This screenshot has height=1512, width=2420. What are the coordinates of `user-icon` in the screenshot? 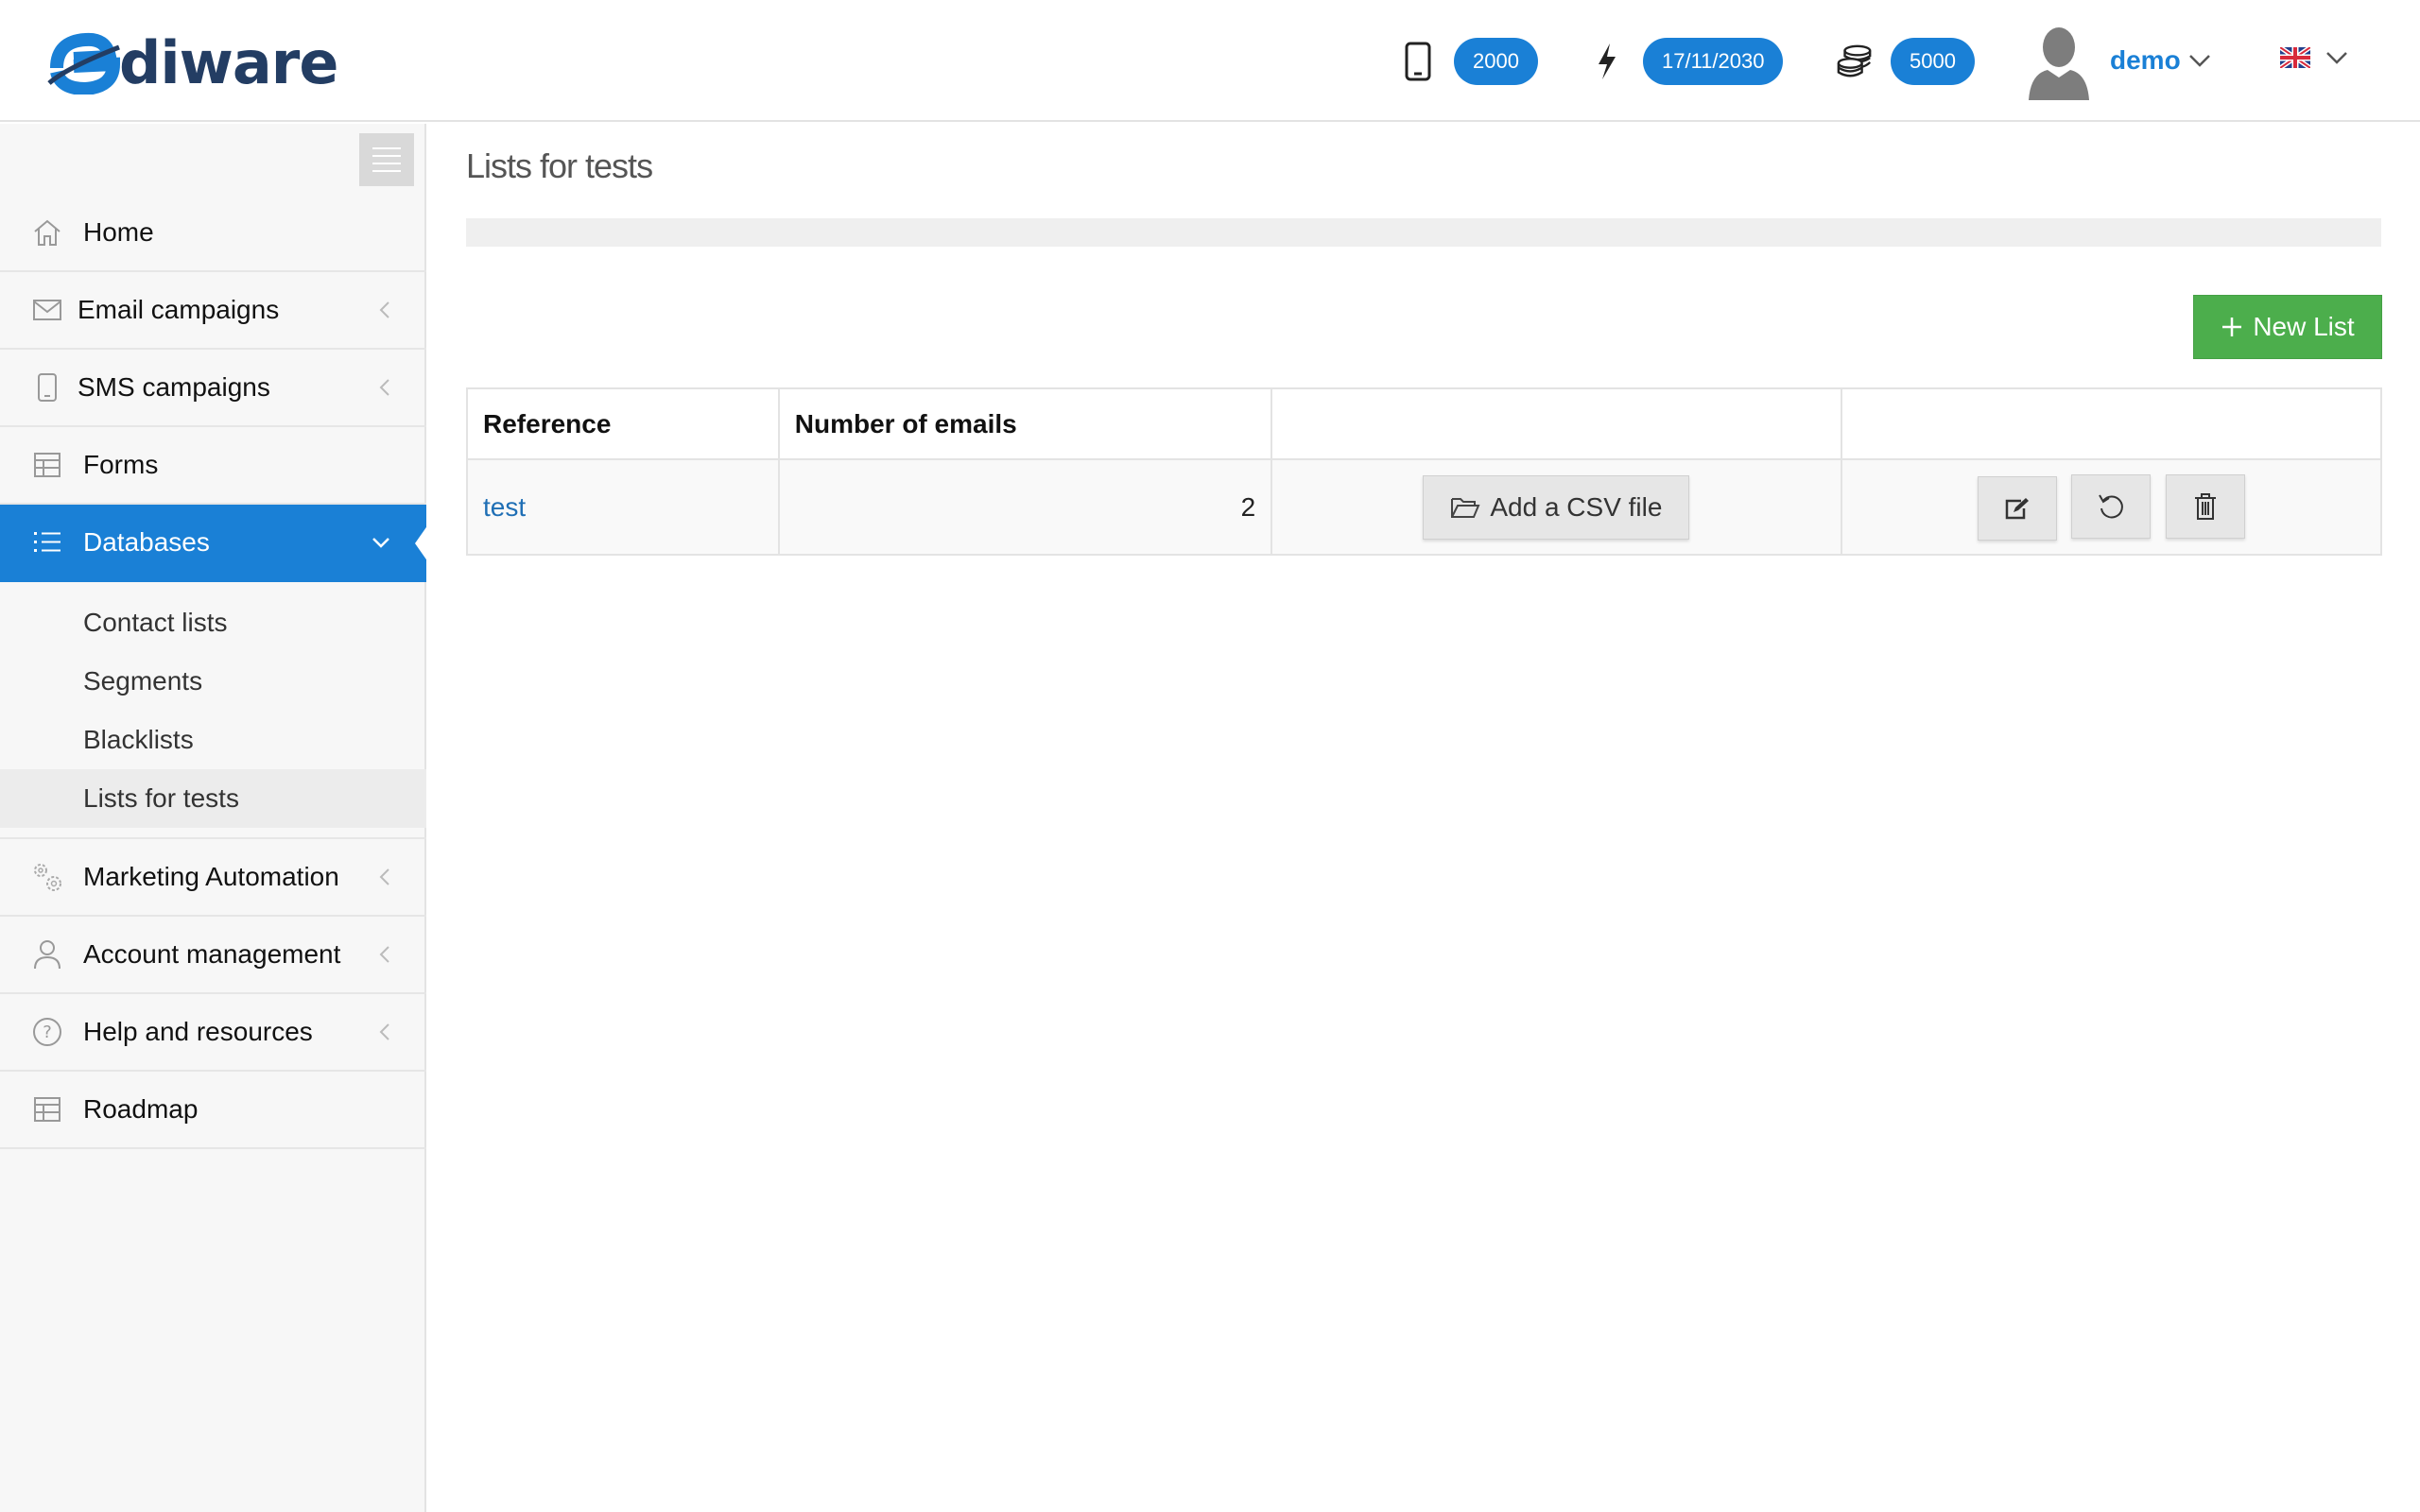 It's located at (47, 954).